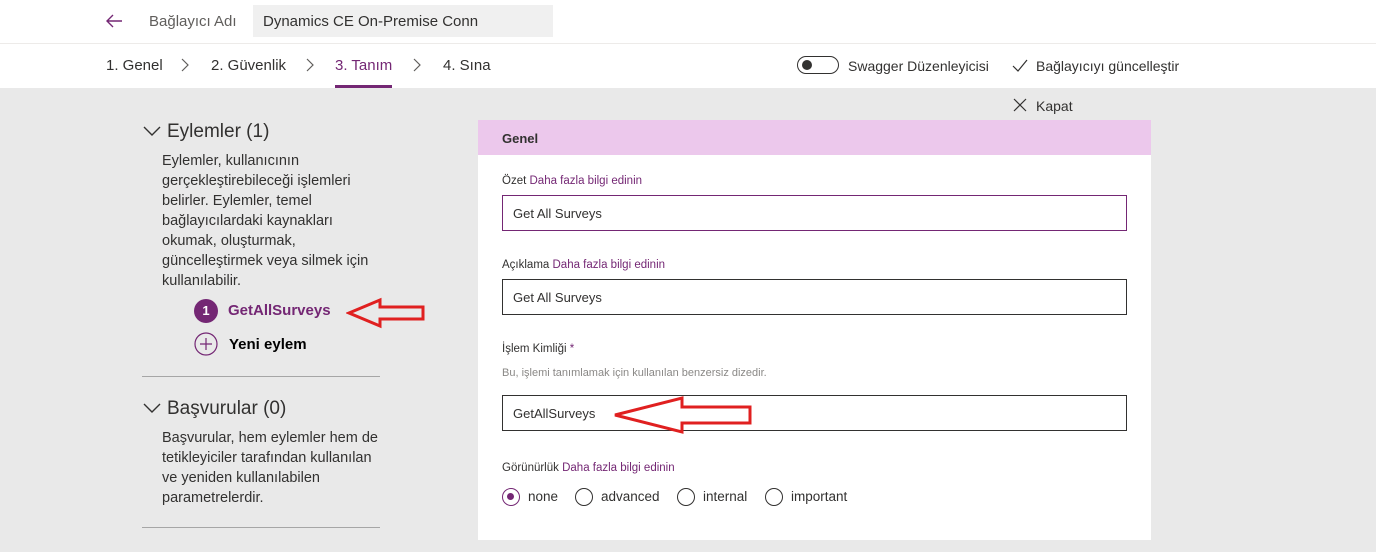 Image resolution: width=1376 pixels, height=552 pixels. Describe the element at coordinates (1107, 66) in the screenshot. I see `update-connector-button: Bağlayıcıyı güncelleştir` at that location.